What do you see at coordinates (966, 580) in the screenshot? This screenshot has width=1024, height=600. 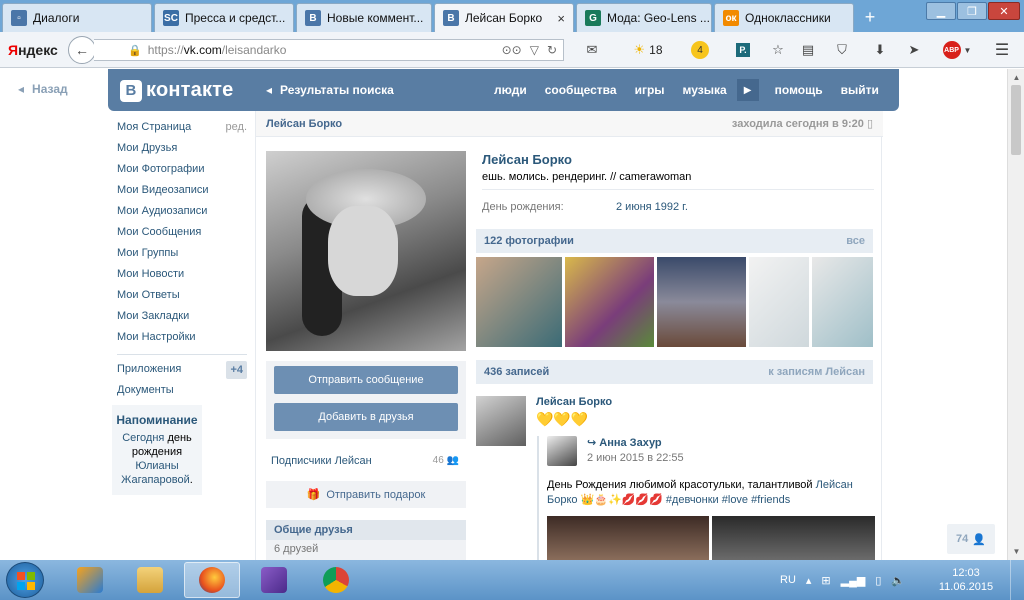 I see `system-clock: 12:03 11.06.2015` at bounding box center [966, 580].